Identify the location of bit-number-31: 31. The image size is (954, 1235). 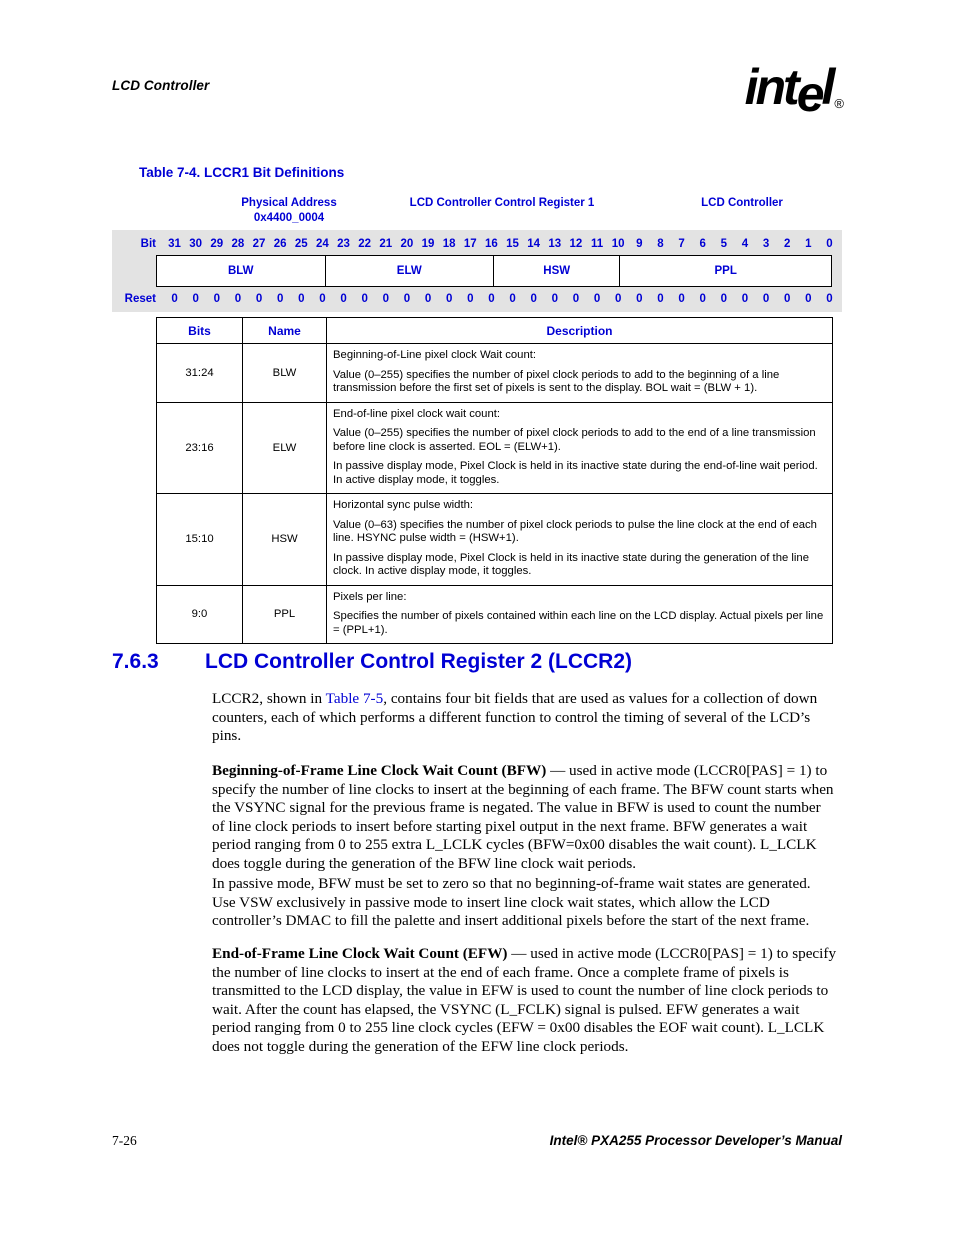
(174, 244).